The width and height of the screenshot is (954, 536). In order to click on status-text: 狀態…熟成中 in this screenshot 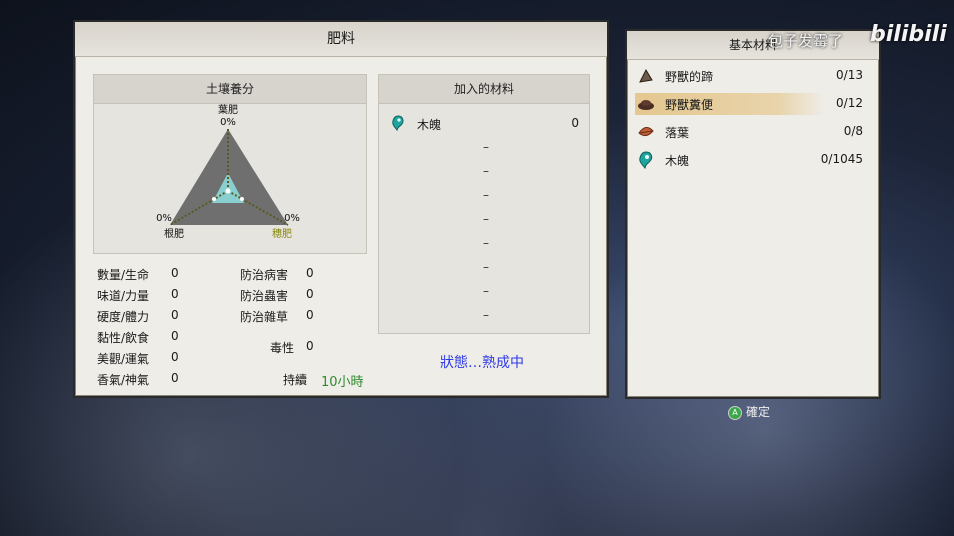, I will do `click(482, 363)`.